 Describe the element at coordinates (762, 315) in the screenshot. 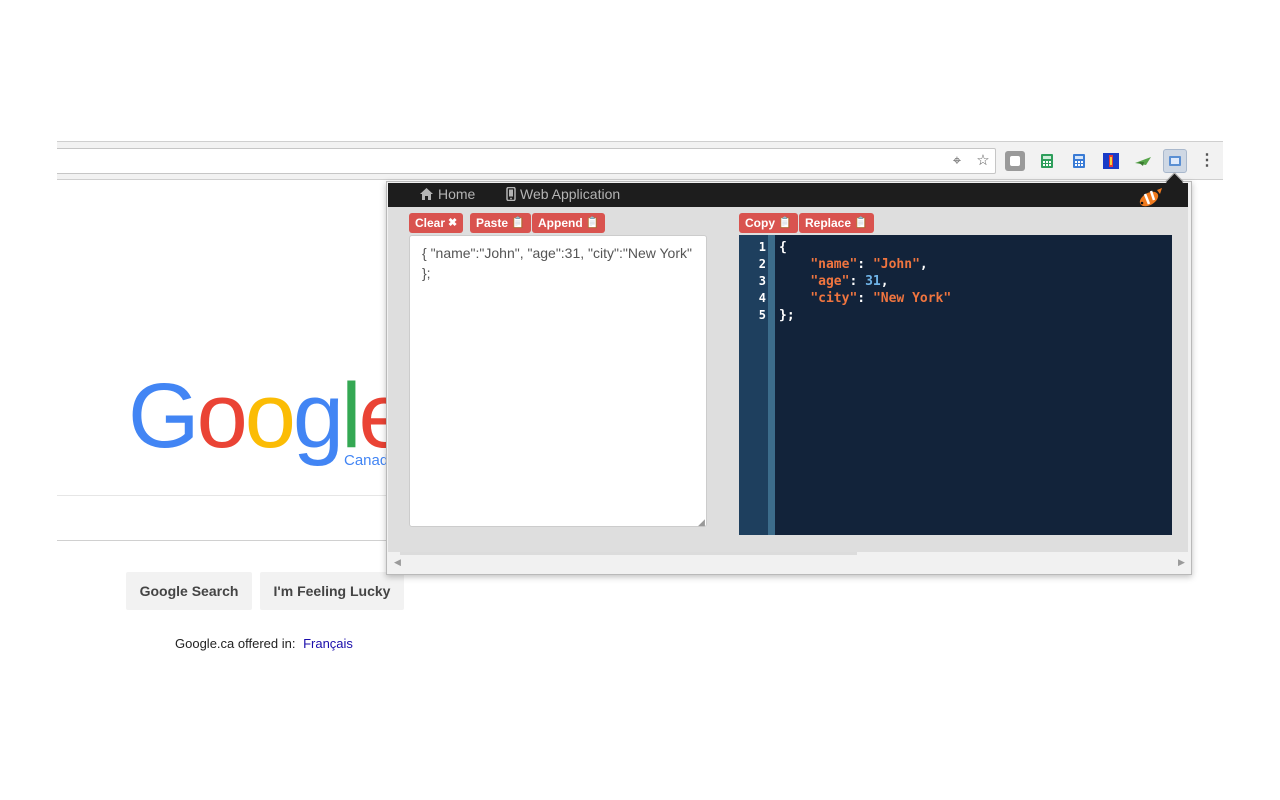

I see `line-number: 5` at that location.